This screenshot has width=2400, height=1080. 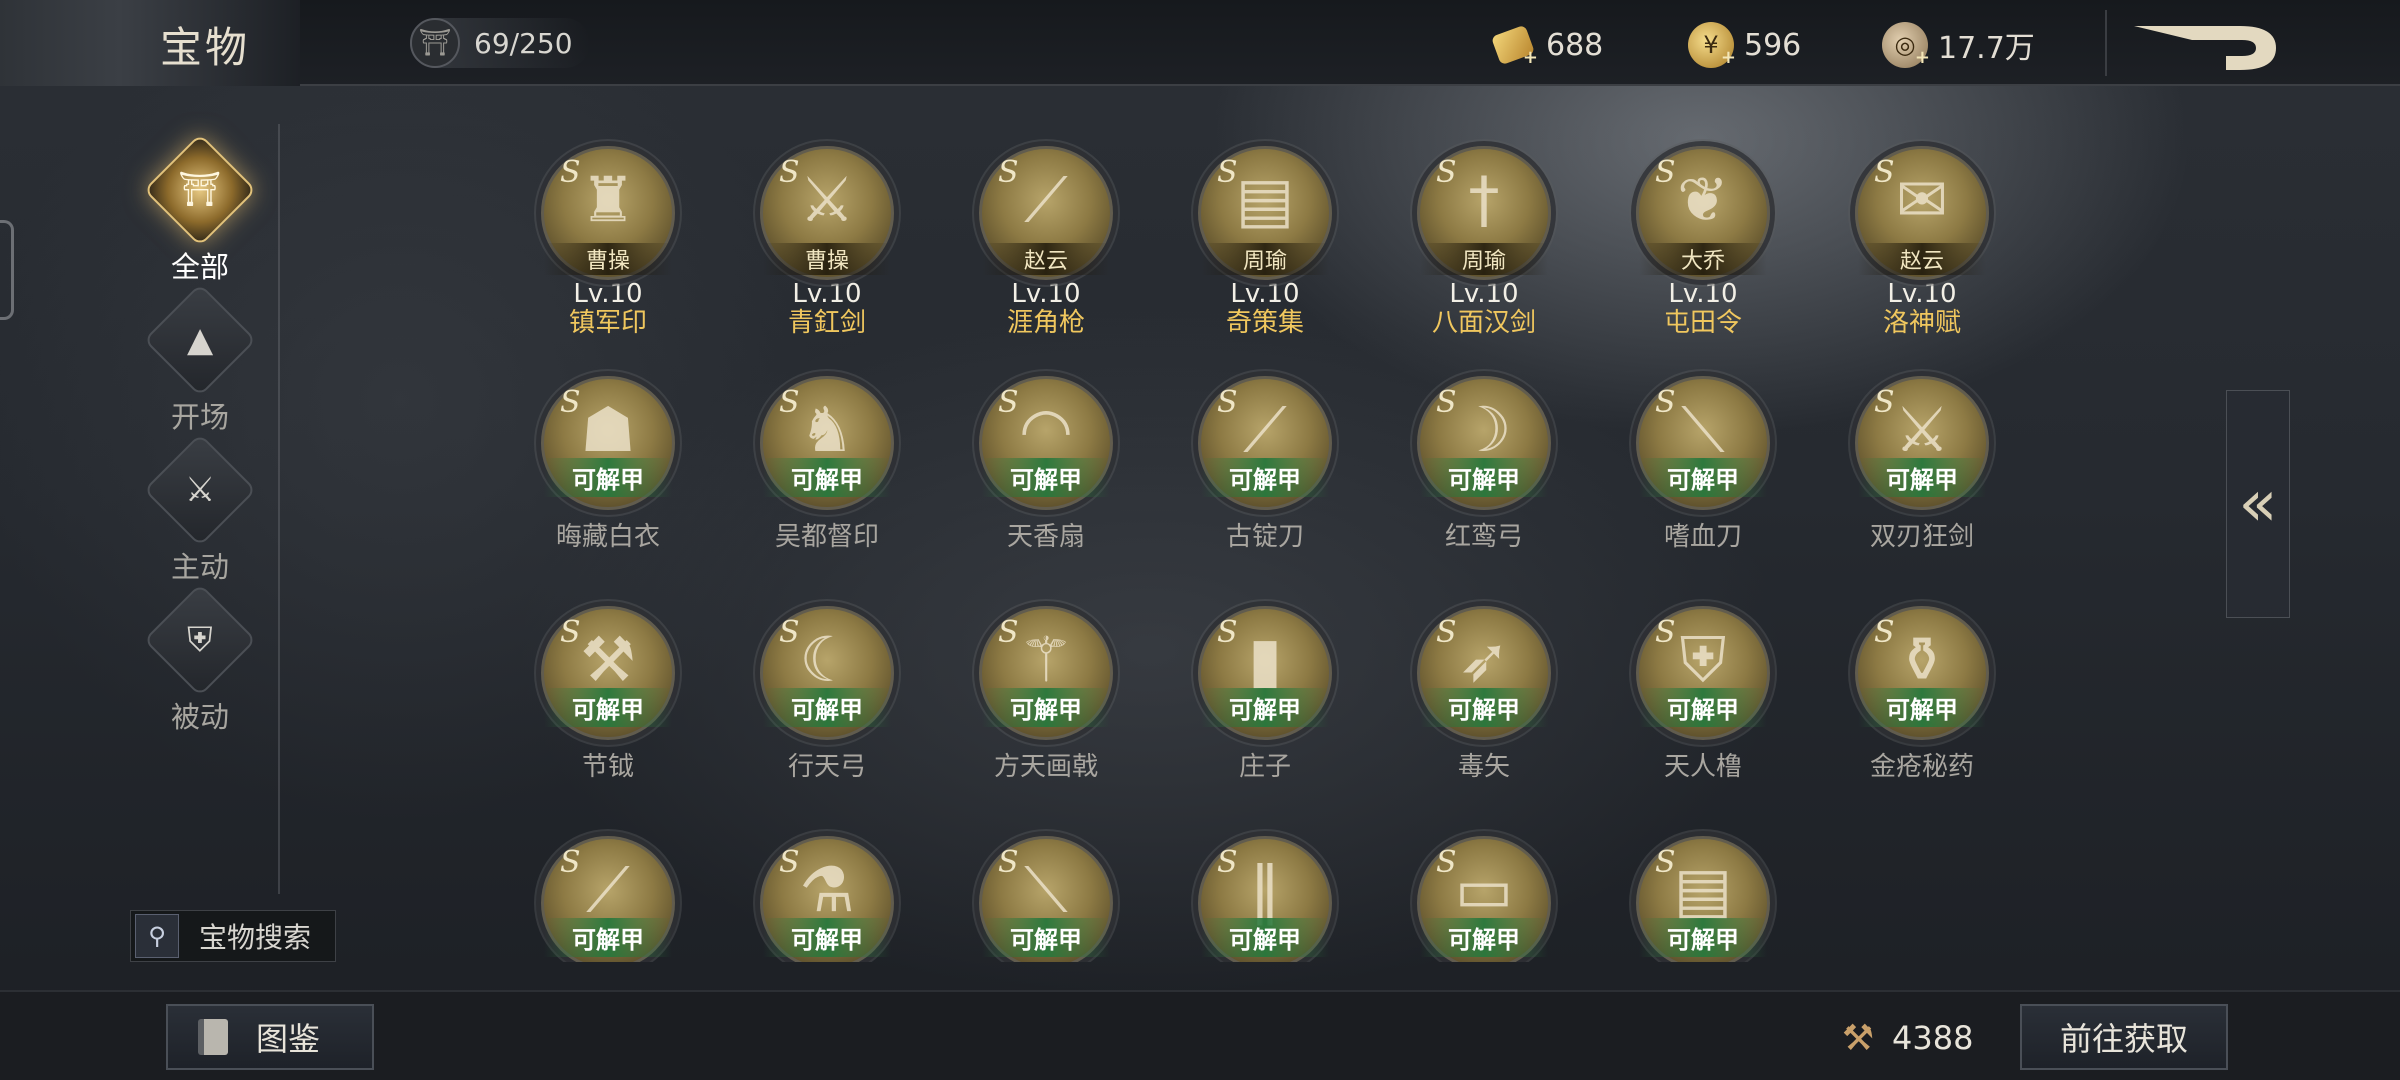 I want to click on treasure-item: S ⚗ 可解甲, so click(x=827, y=899).